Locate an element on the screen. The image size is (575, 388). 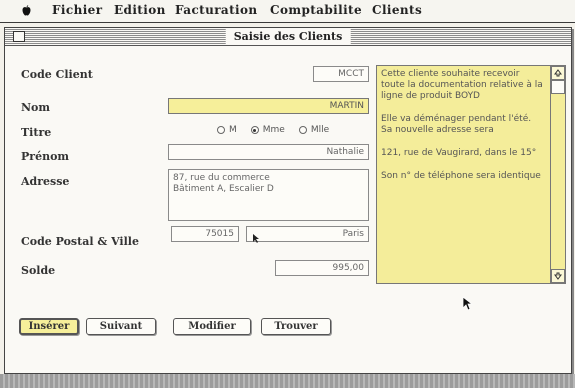
adresse-line-1: 87, rue du commerce is located at coordinates (221, 178).